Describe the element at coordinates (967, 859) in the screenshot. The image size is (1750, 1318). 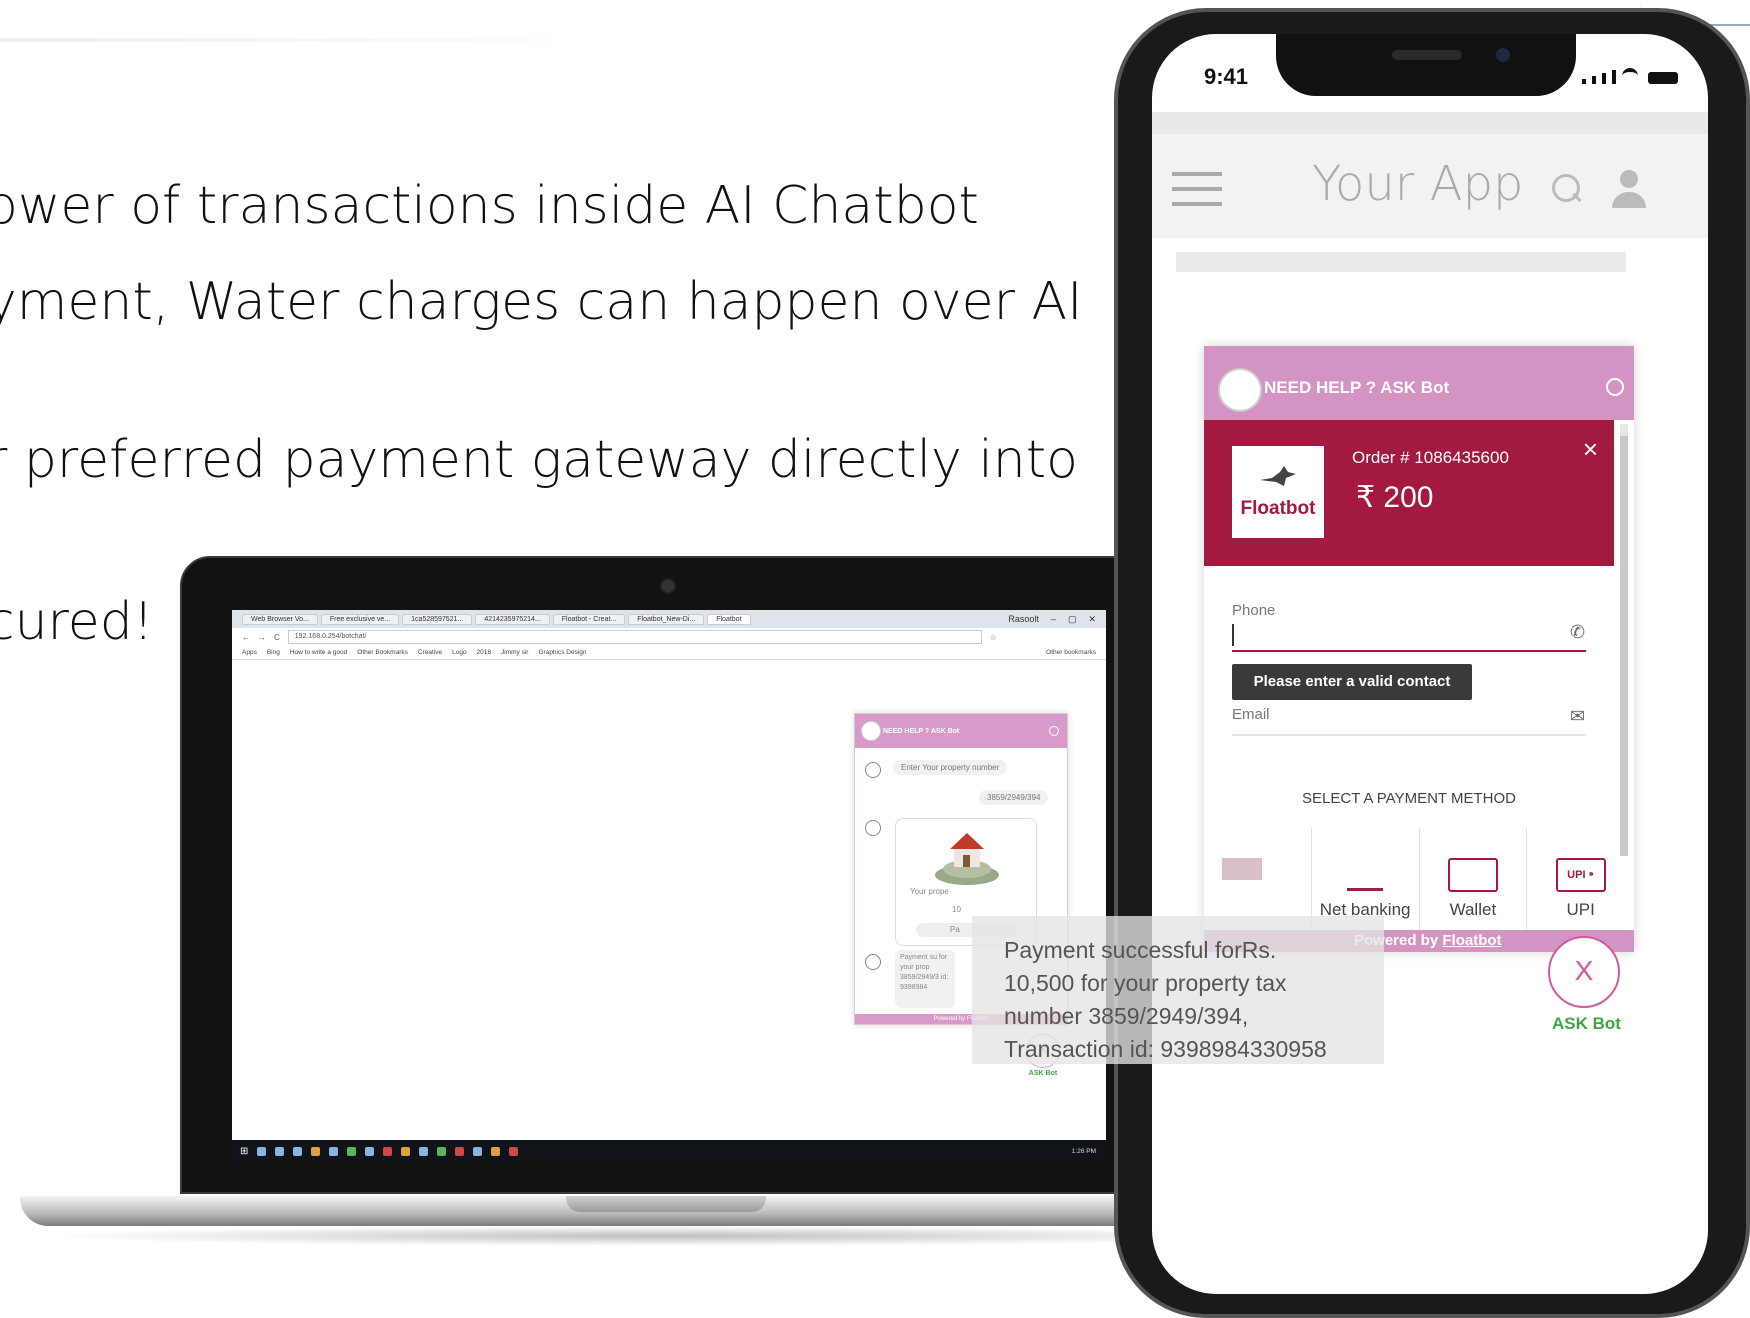
I see `house-money-icon` at that location.